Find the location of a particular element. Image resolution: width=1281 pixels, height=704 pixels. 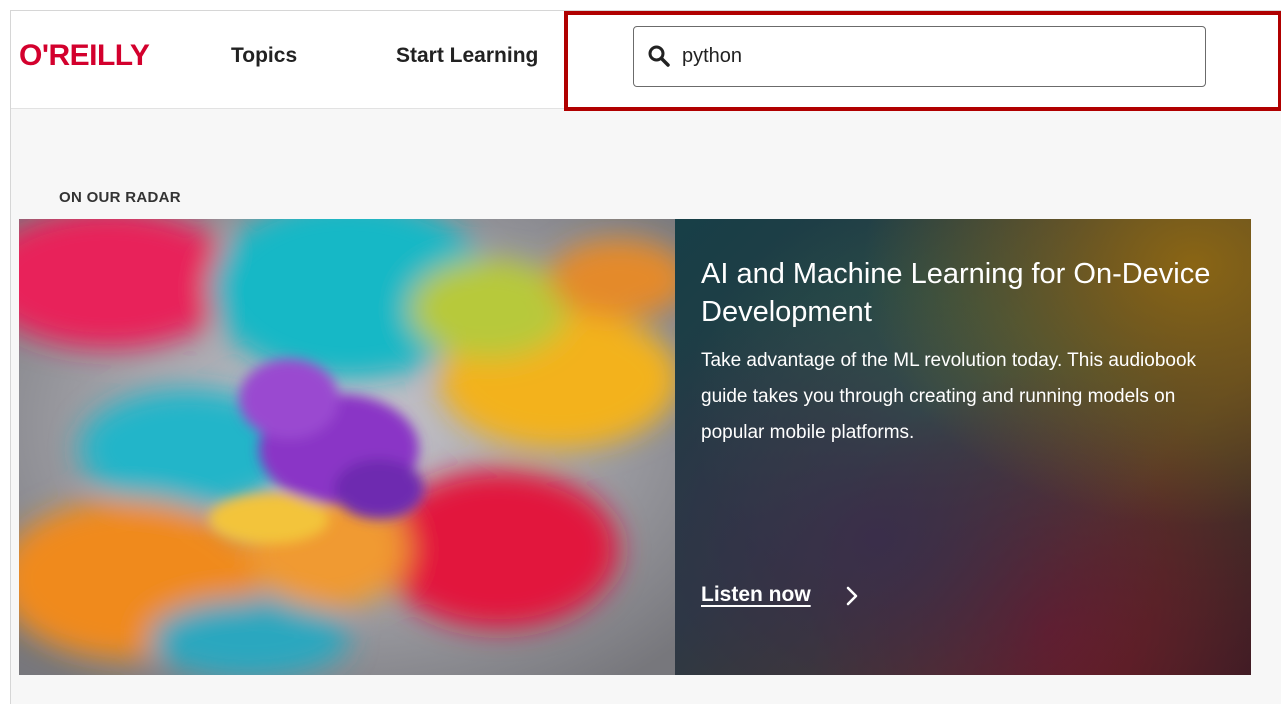

search-highlight-box is located at coordinates (922, 61).